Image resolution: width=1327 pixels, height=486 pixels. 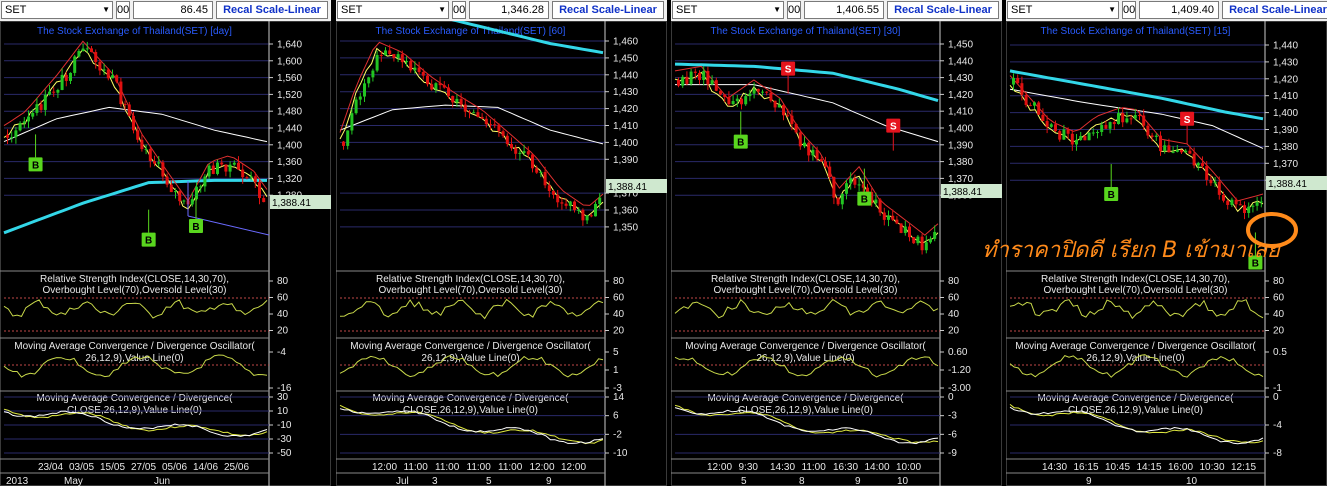 I want to click on macd-tick-label: -4, so click(x=1277, y=425).